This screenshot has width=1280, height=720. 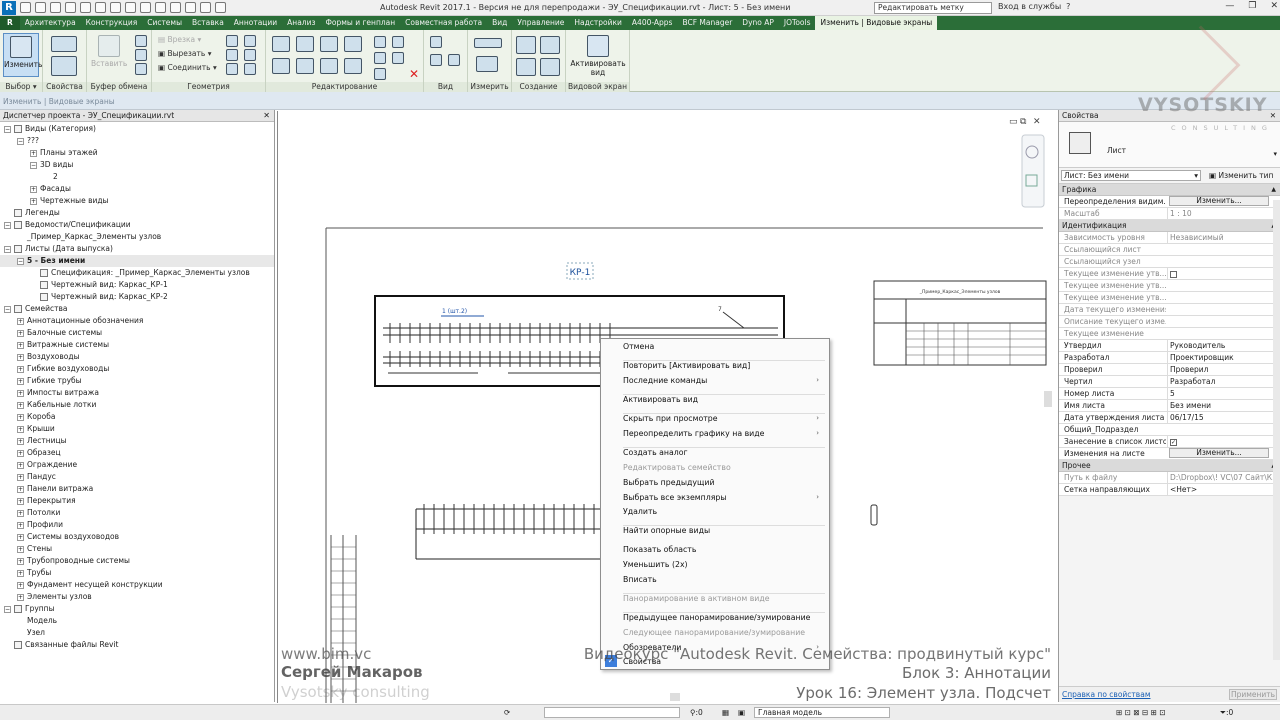 What do you see at coordinates (137, 405) in the screenshot?
I see `browser-item: + Кабельные лотки` at bounding box center [137, 405].